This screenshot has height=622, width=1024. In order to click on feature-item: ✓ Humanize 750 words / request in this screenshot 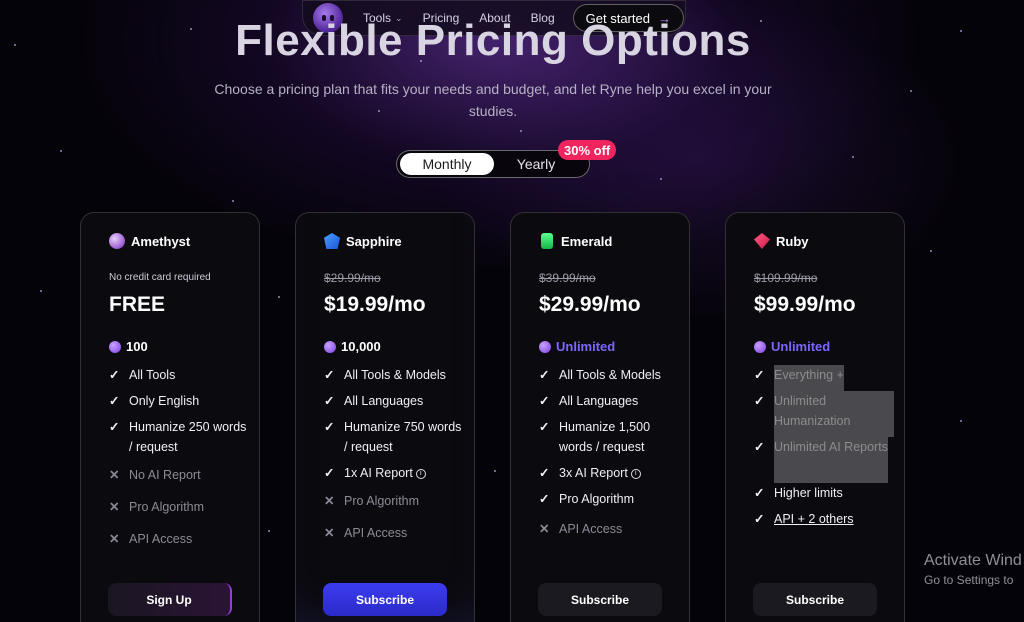, I will do `click(394, 440)`.